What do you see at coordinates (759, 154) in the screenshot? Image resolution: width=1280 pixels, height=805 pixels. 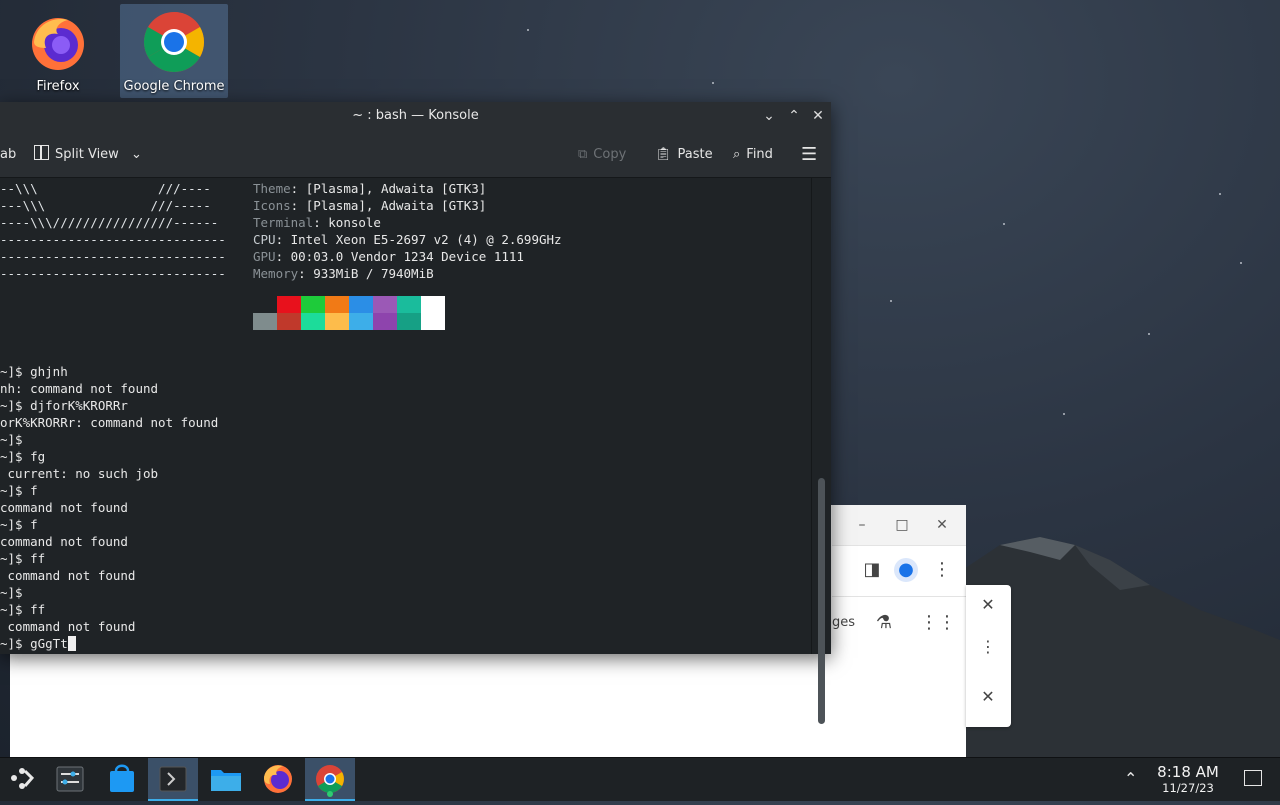 I see `find-label: Find` at bounding box center [759, 154].